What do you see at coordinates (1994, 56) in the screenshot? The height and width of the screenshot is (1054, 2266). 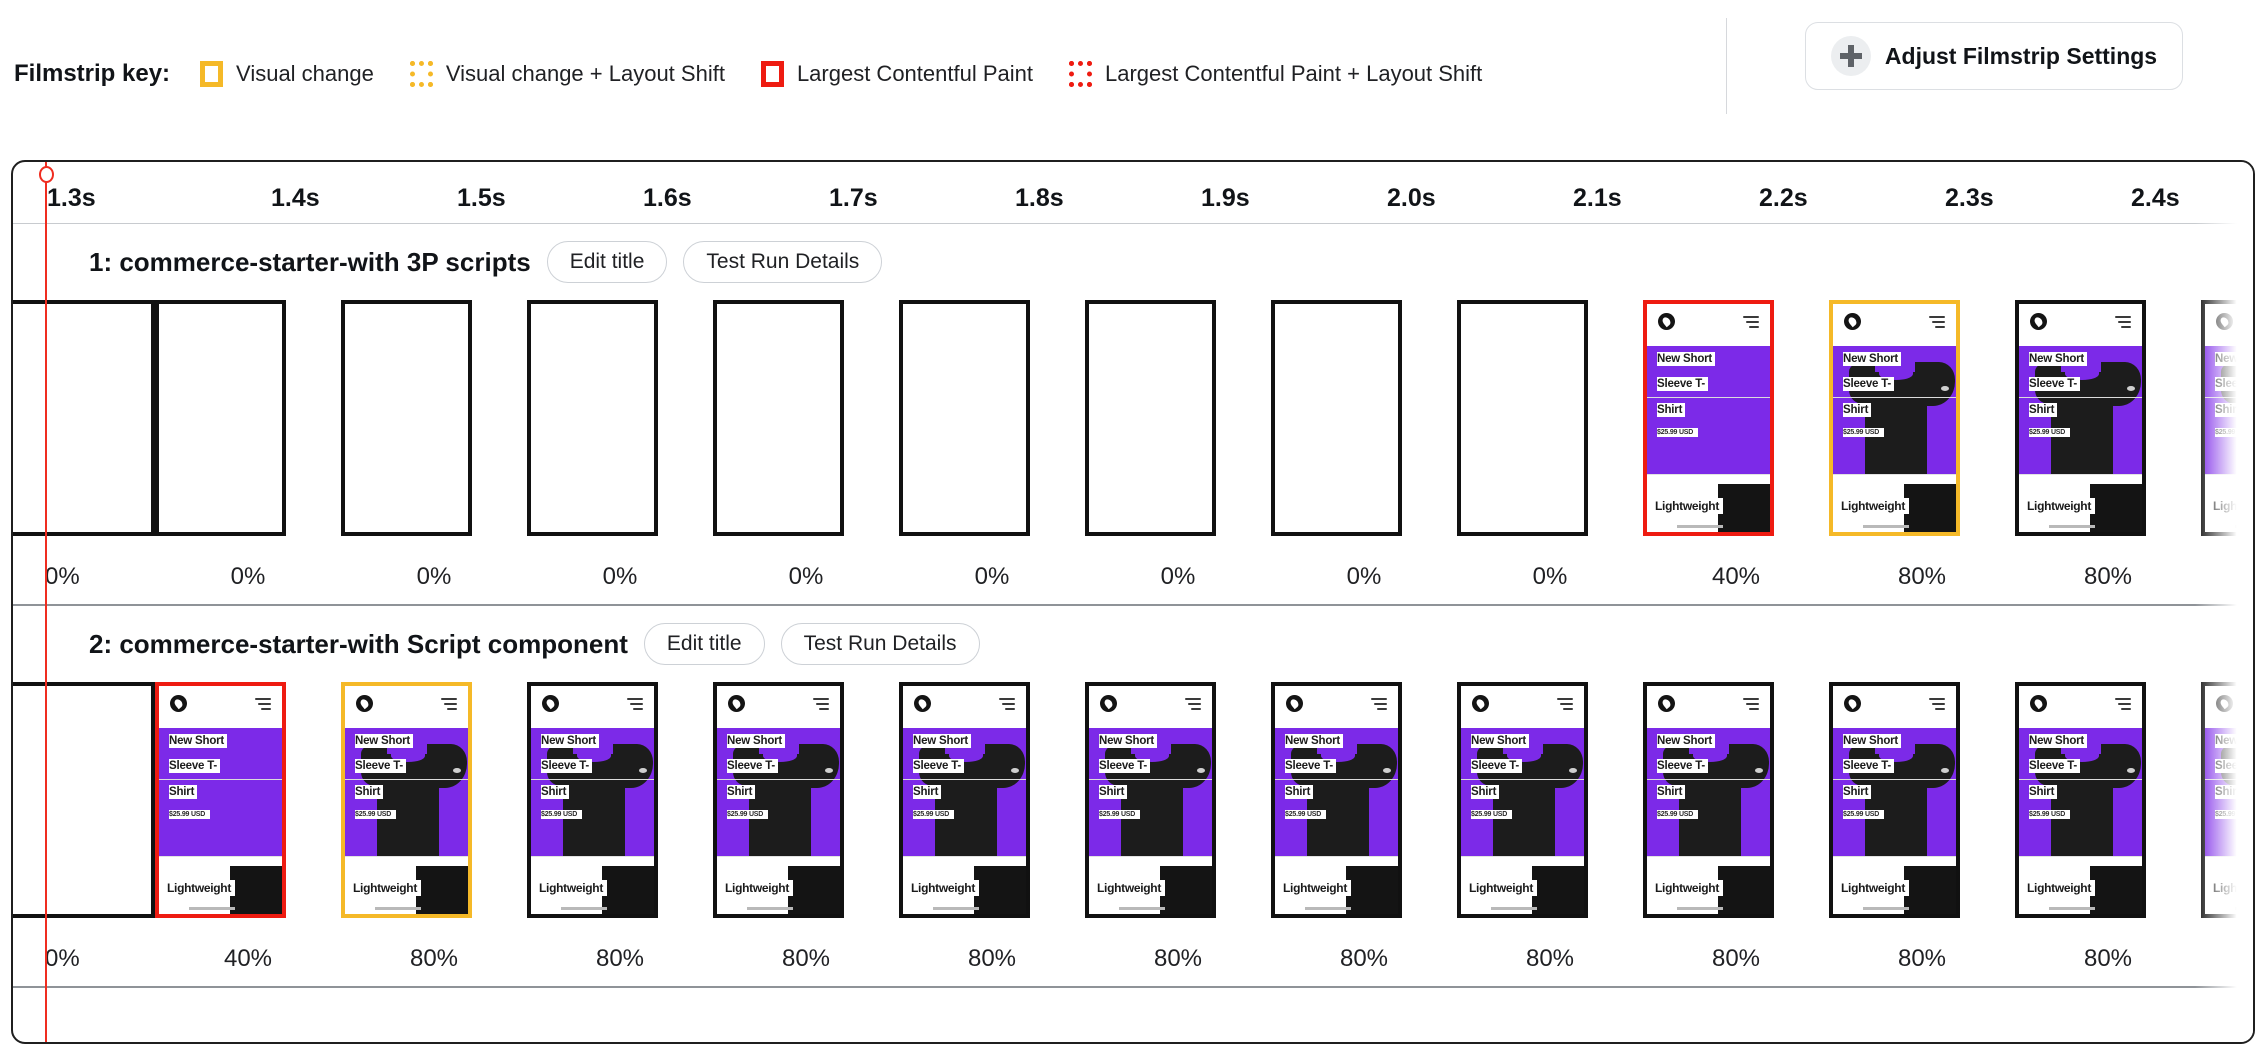 I see `adjust-filmstrip-settings-button: Adjust Filmstrip Settings` at bounding box center [1994, 56].